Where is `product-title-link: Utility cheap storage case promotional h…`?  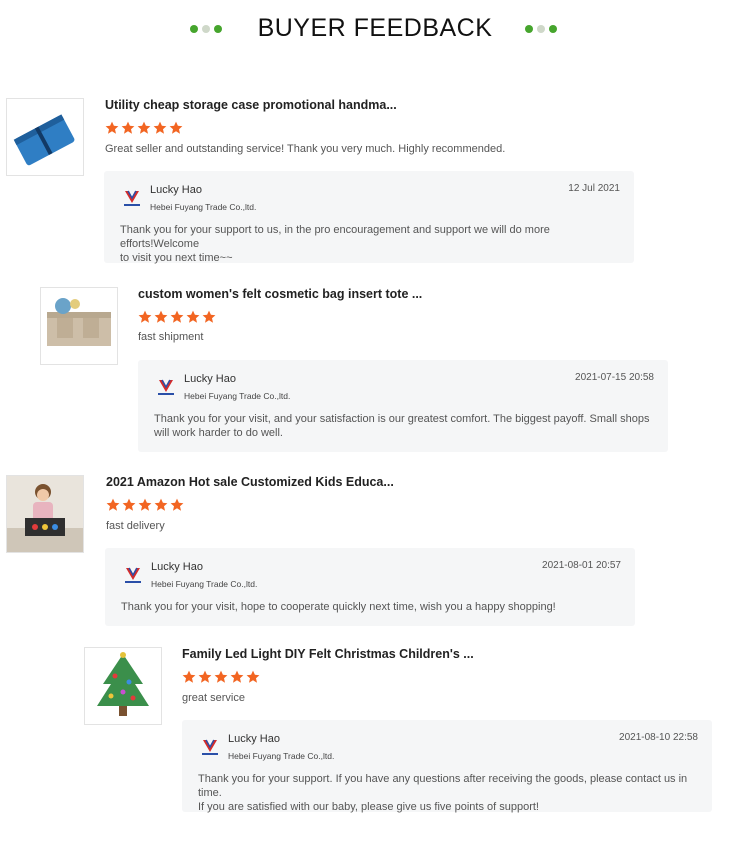
product-title-link: Utility cheap storage case promotional h… is located at coordinates (251, 105).